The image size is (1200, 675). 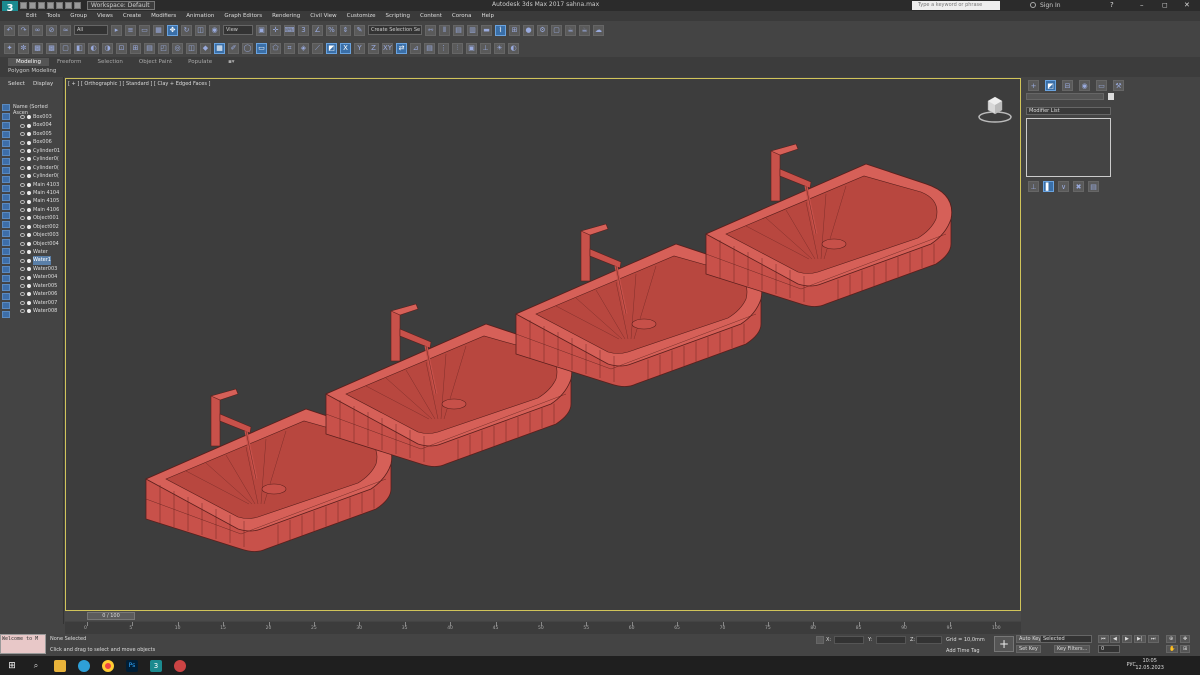 What do you see at coordinates (12, 666) in the screenshot?
I see `windows-start-icon: ⊞` at bounding box center [12, 666].